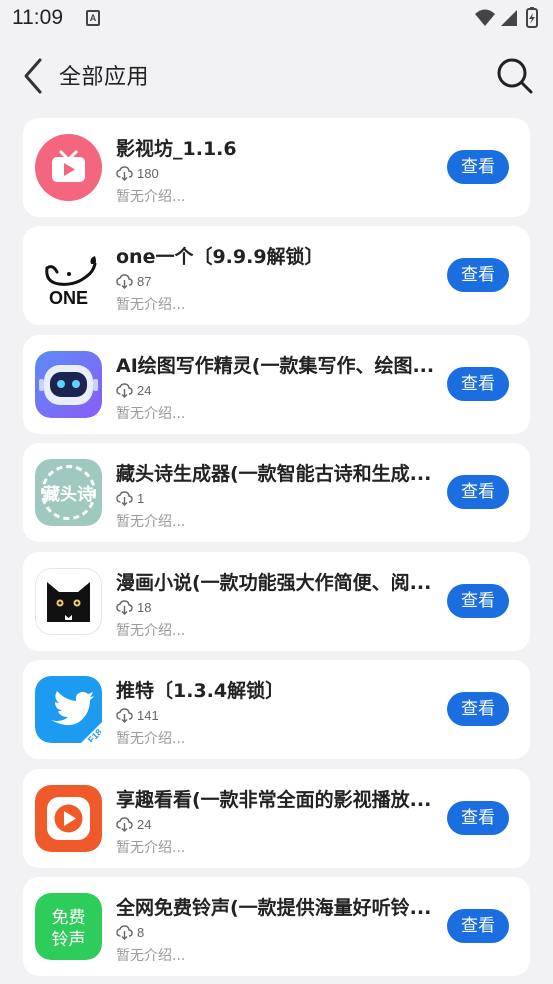  I want to click on download-info: 180, so click(137, 173).